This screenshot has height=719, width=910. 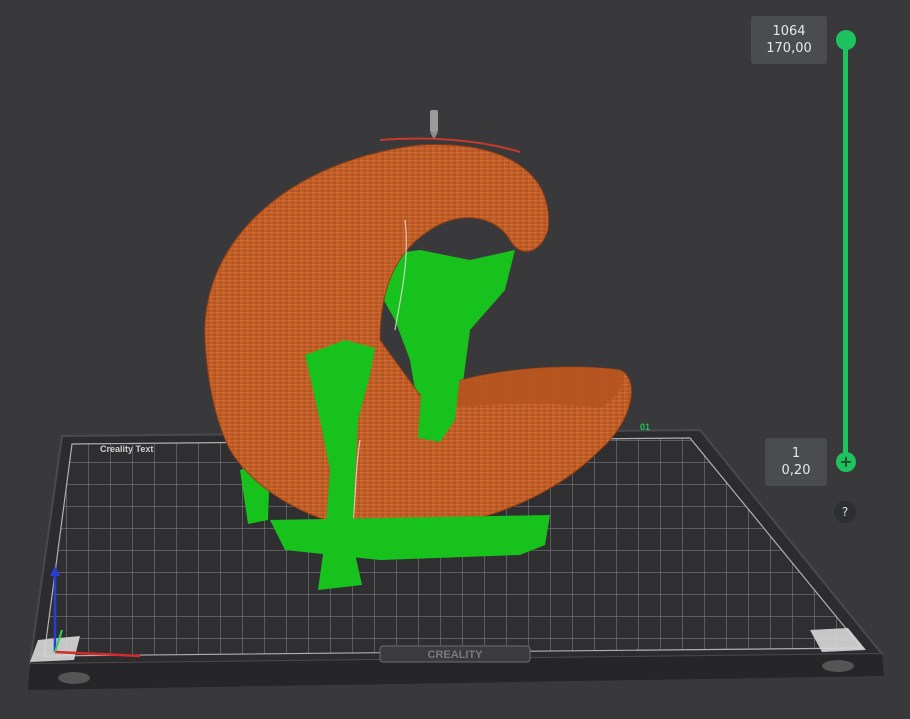 I want to click on help-icon: ?, so click(x=845, y=512).